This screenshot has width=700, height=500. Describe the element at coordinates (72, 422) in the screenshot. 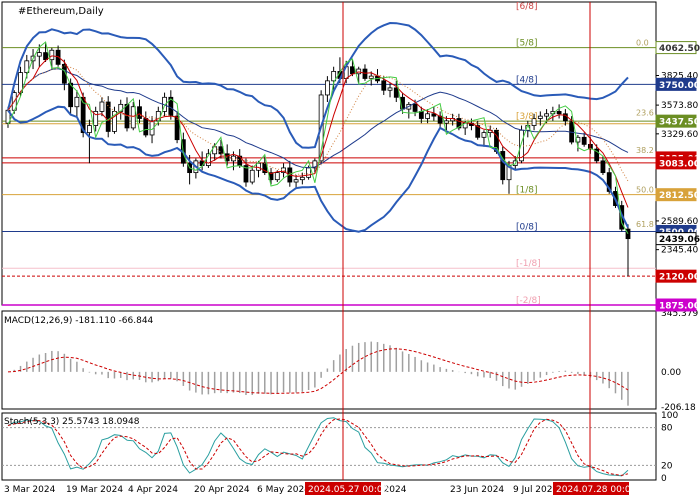

I see `stoch-label: Stoch(5,3,3) 25.5743 18.0948` at that location.